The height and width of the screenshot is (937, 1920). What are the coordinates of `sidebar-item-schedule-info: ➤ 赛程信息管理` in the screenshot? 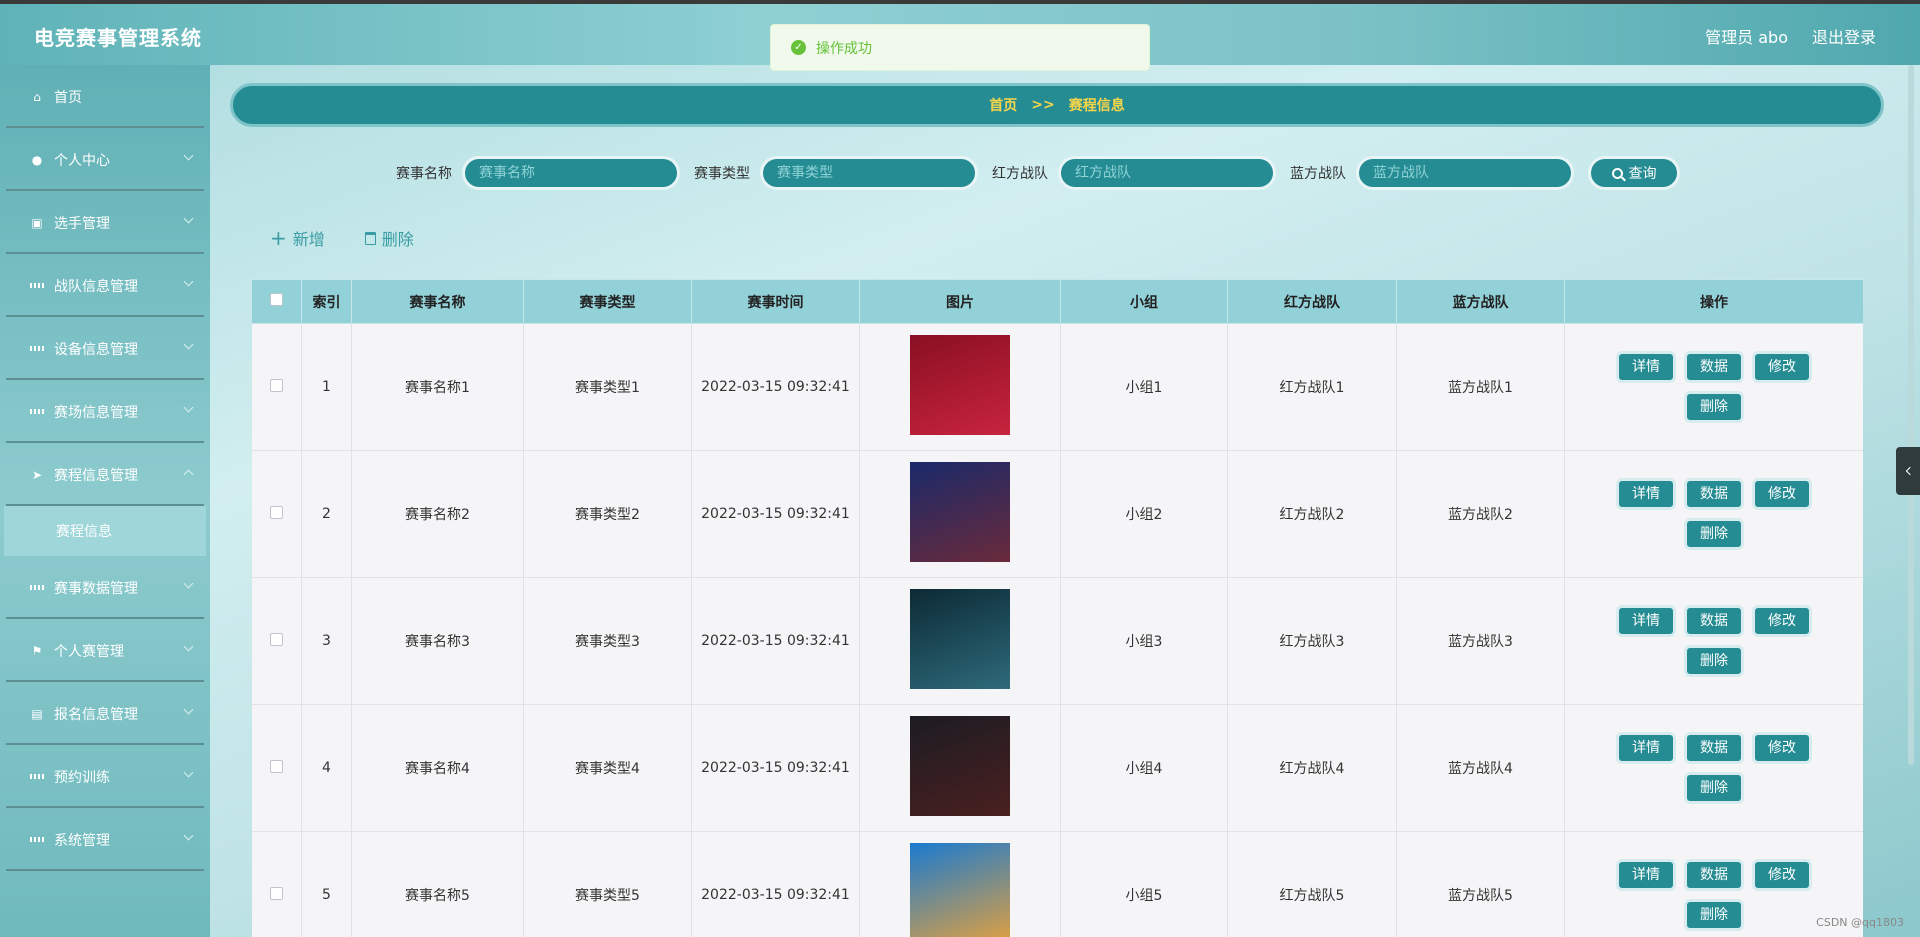 It's located at (105, 474).